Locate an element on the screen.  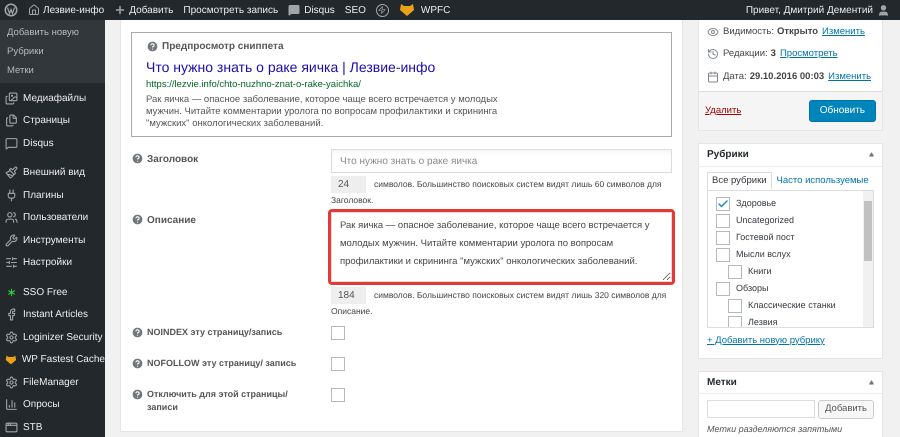
category-label: Гостевой пост is located at coordinates (765, 237).